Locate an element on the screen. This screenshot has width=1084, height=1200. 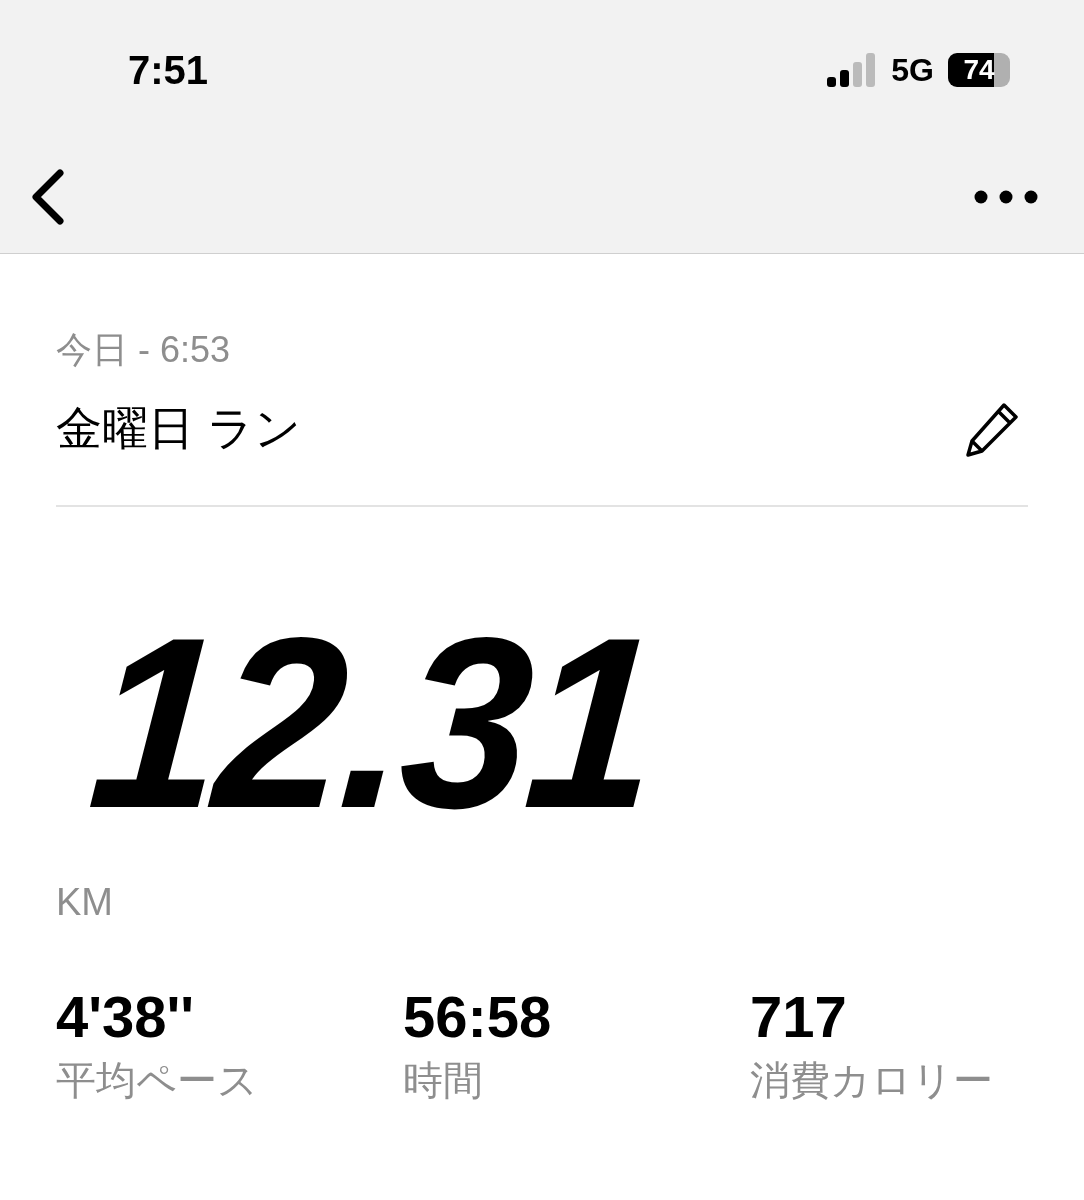
stat-value: 56:58 is located at coordinates (478, 1017).